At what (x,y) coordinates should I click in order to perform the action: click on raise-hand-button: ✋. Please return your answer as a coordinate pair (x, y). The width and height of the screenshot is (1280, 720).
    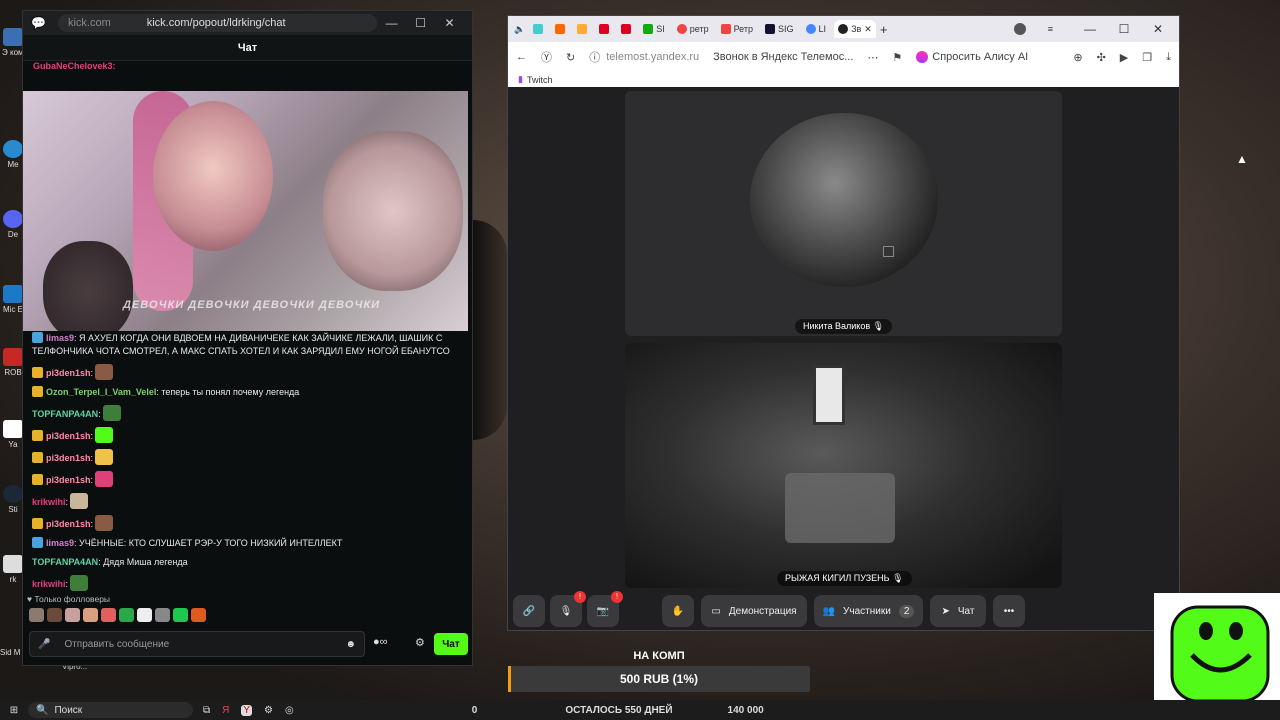
    Looking at the image, I should click on (678, 611).